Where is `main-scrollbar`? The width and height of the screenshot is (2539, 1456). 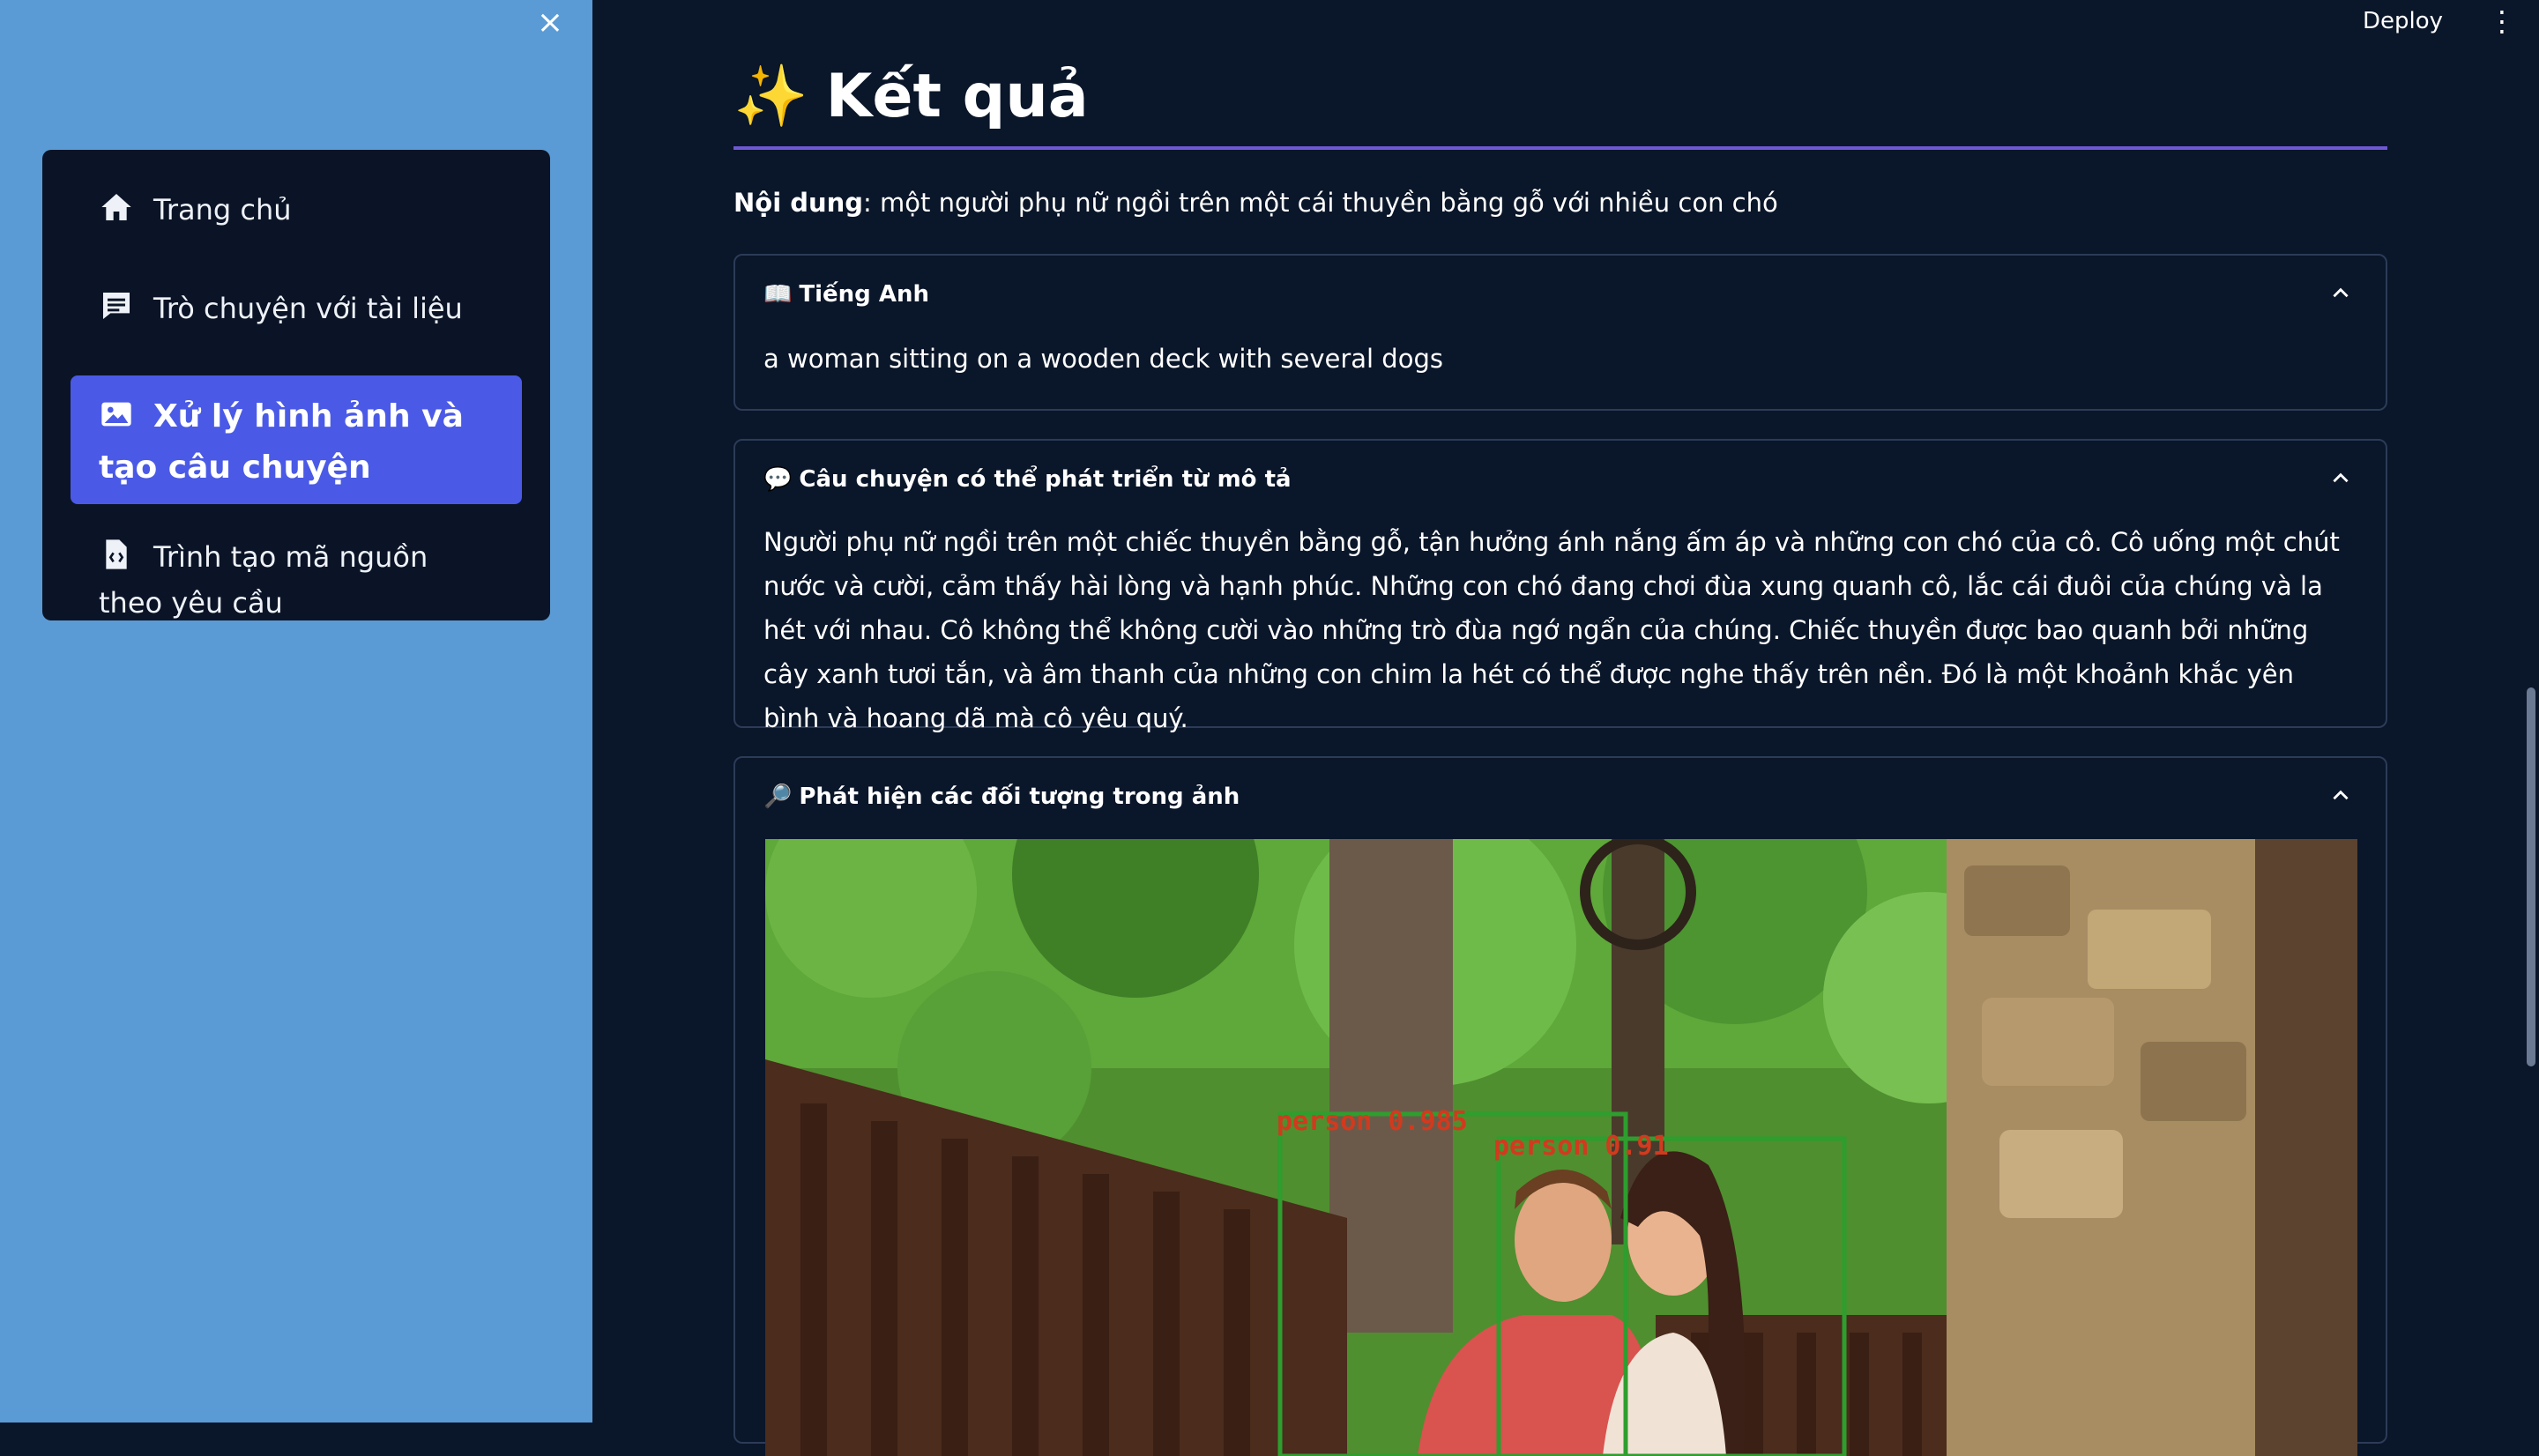
main-scrollbar is located at coordinates (2531, 876).